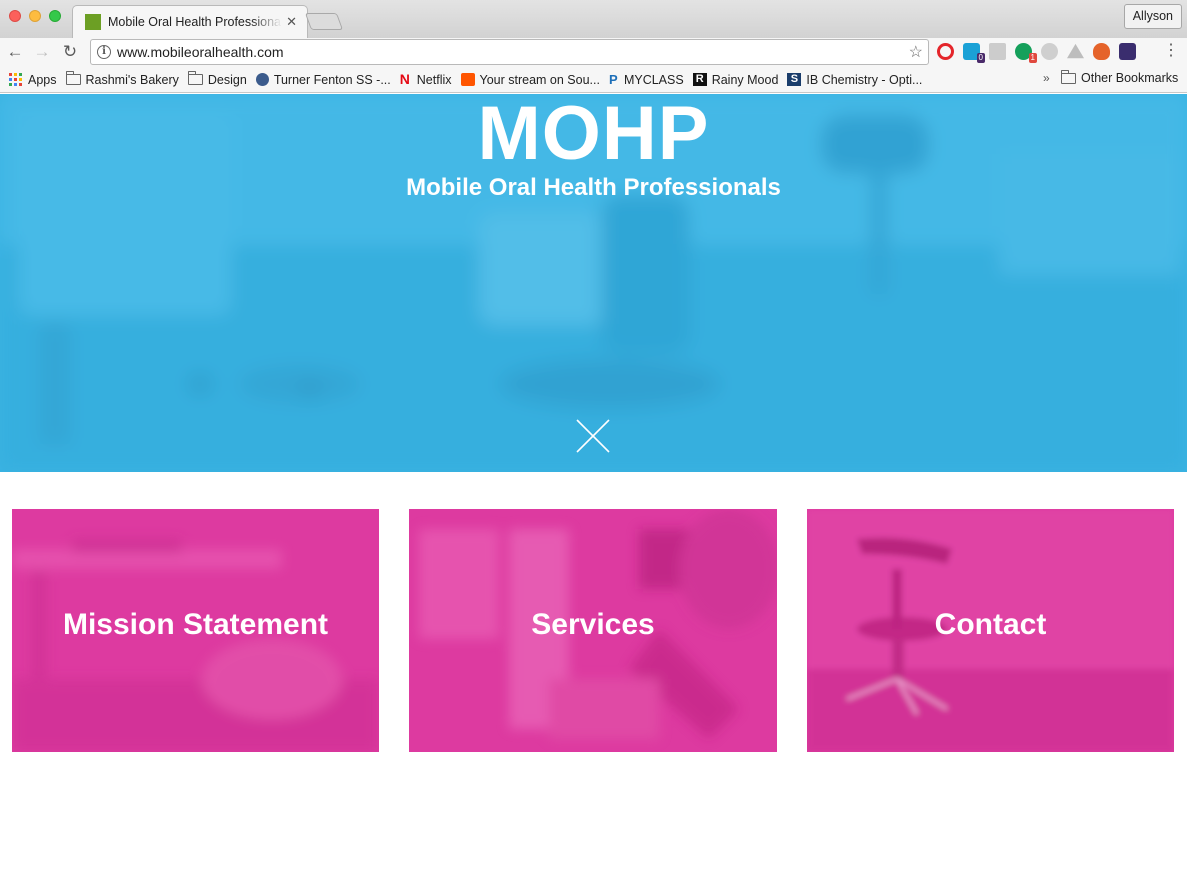 The width and height of the screenshot is (1187, 872). What do you see at coordinates (404, 79) in the screenshot?
I see `netflix-icon: N` at bounding box center [404, 79].